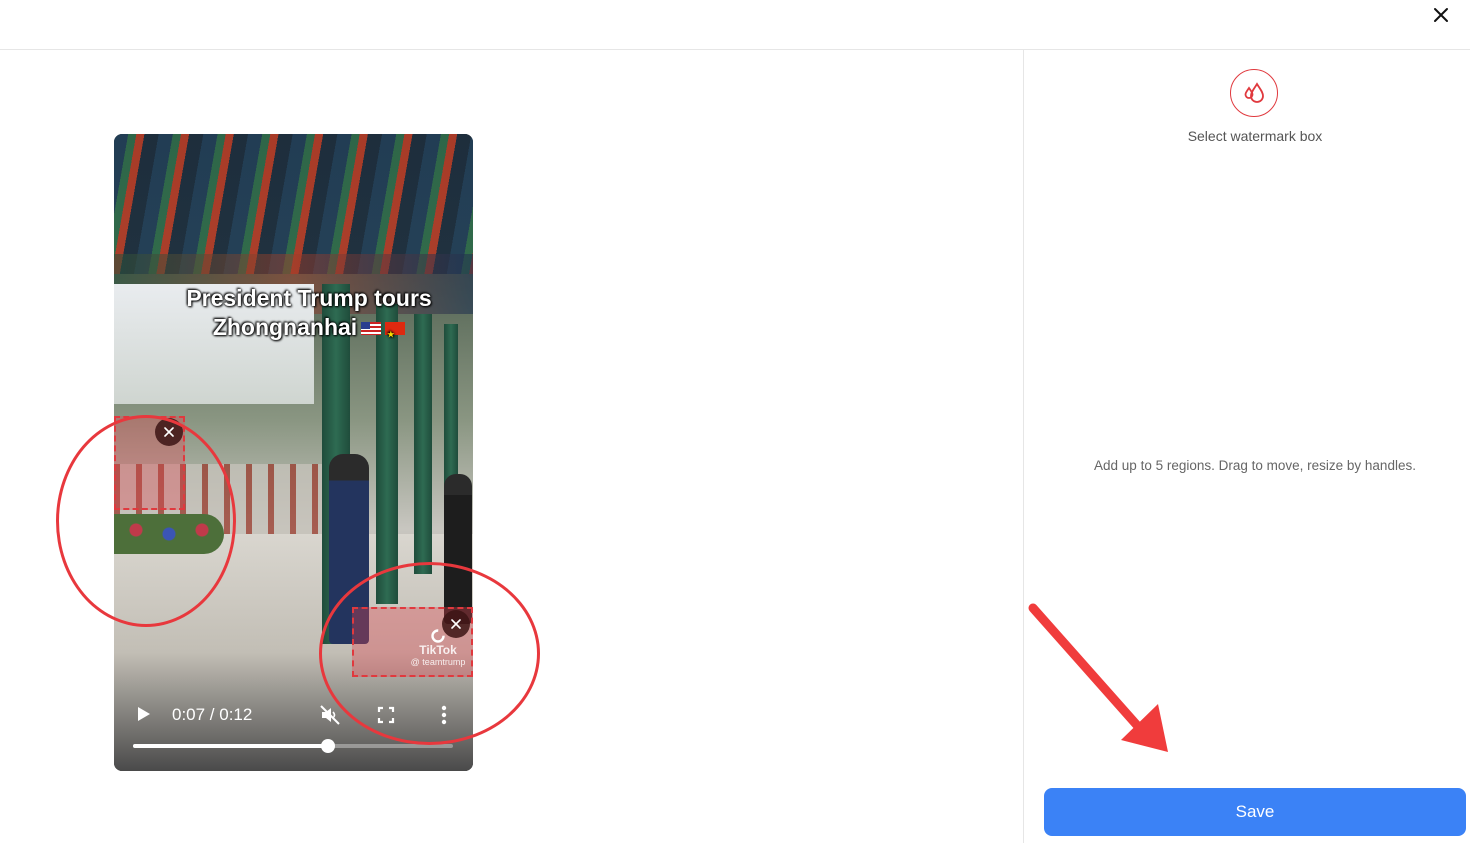 This screenshot has height=843, width=1470. I want to click on select-watermark-box-button, so click(1254, 93).